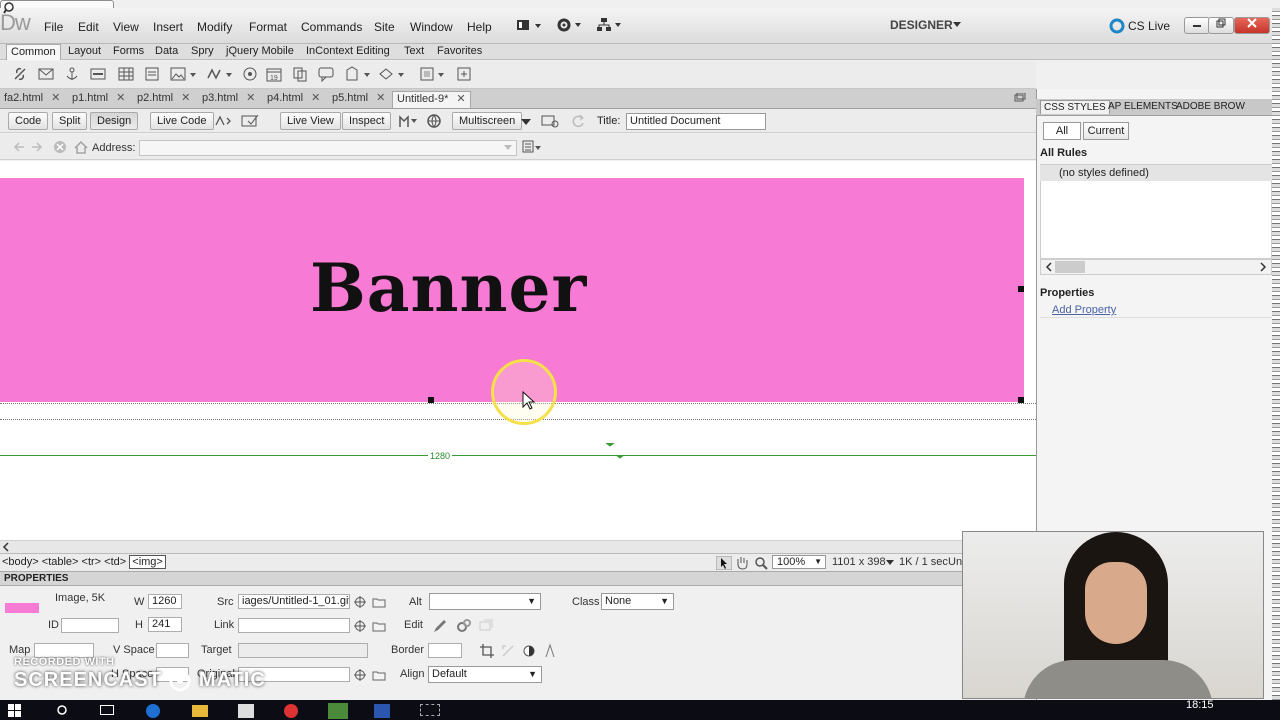 The height and width of the screenshot is (720, 1280). I want to click on tab-incontext-editing: InContext Editing, so click(348, 52).